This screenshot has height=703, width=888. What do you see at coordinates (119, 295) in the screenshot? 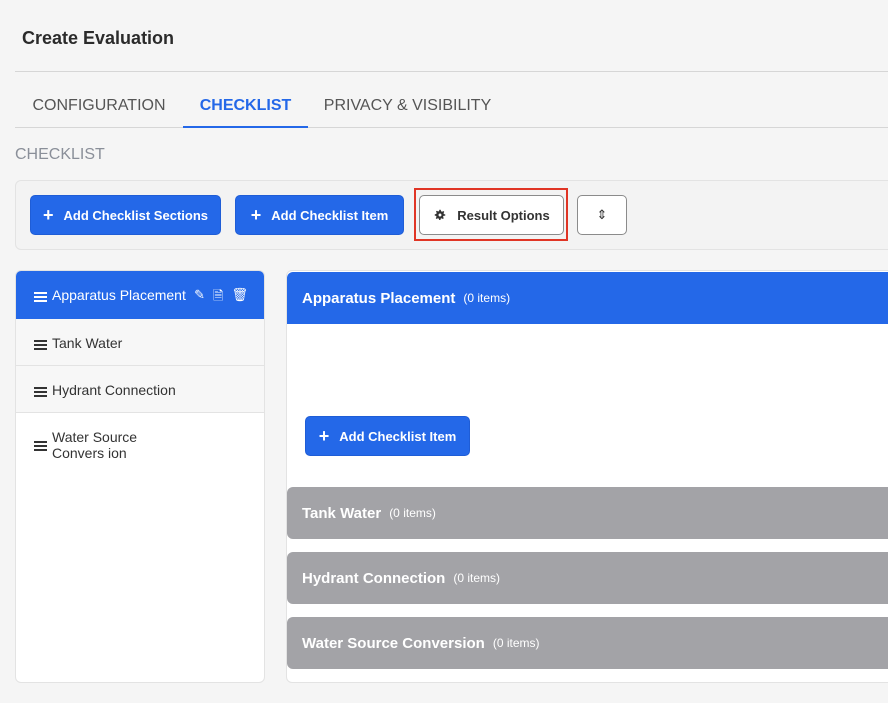
I see `sidebar-item-label: Apparatus Placement` at bounding box center [119, 295].